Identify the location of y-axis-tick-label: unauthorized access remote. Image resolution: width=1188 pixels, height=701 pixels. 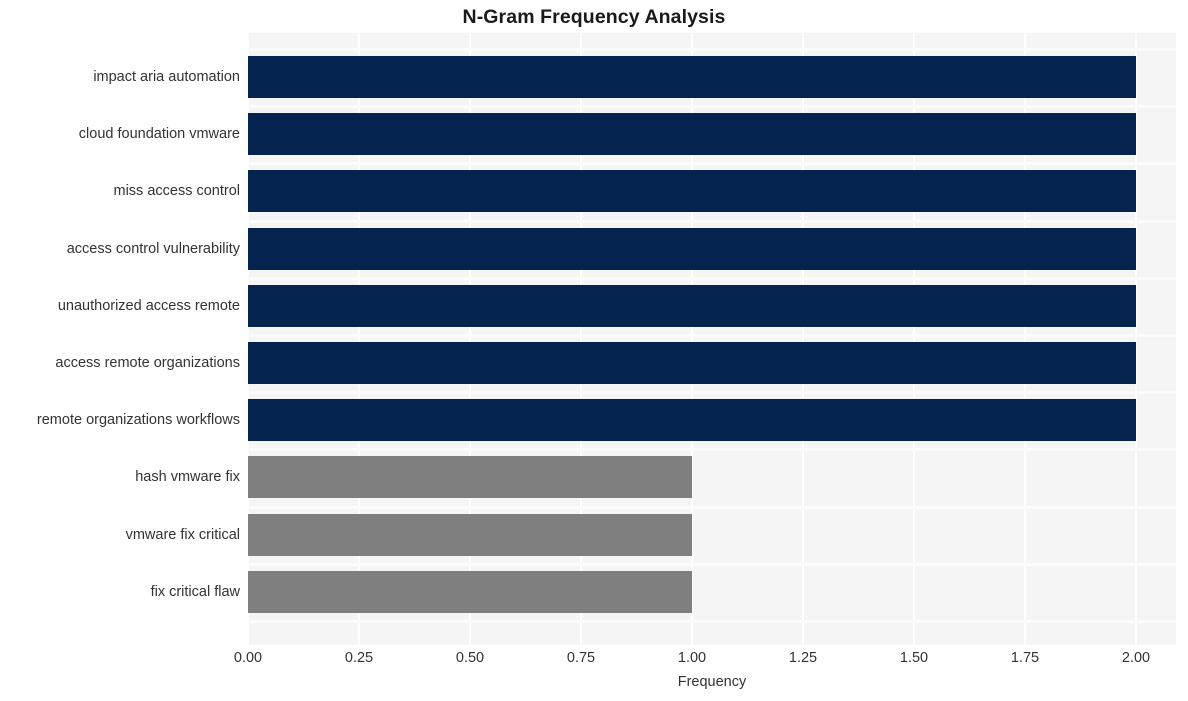
(148, 305).